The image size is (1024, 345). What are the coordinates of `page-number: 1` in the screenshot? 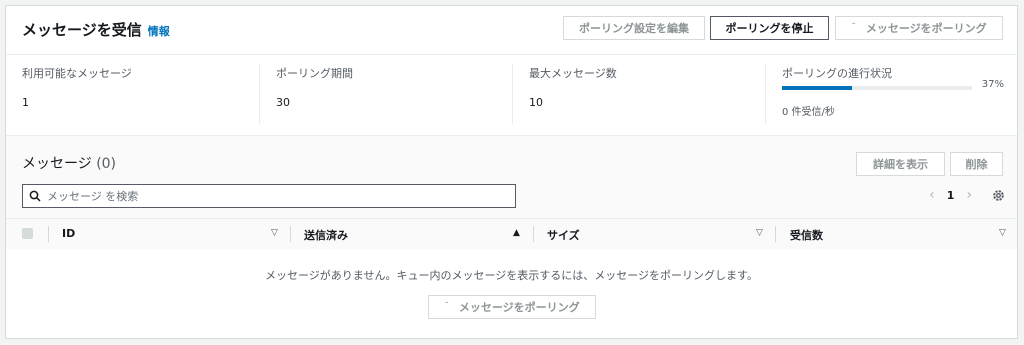 It's located at (951, 195).